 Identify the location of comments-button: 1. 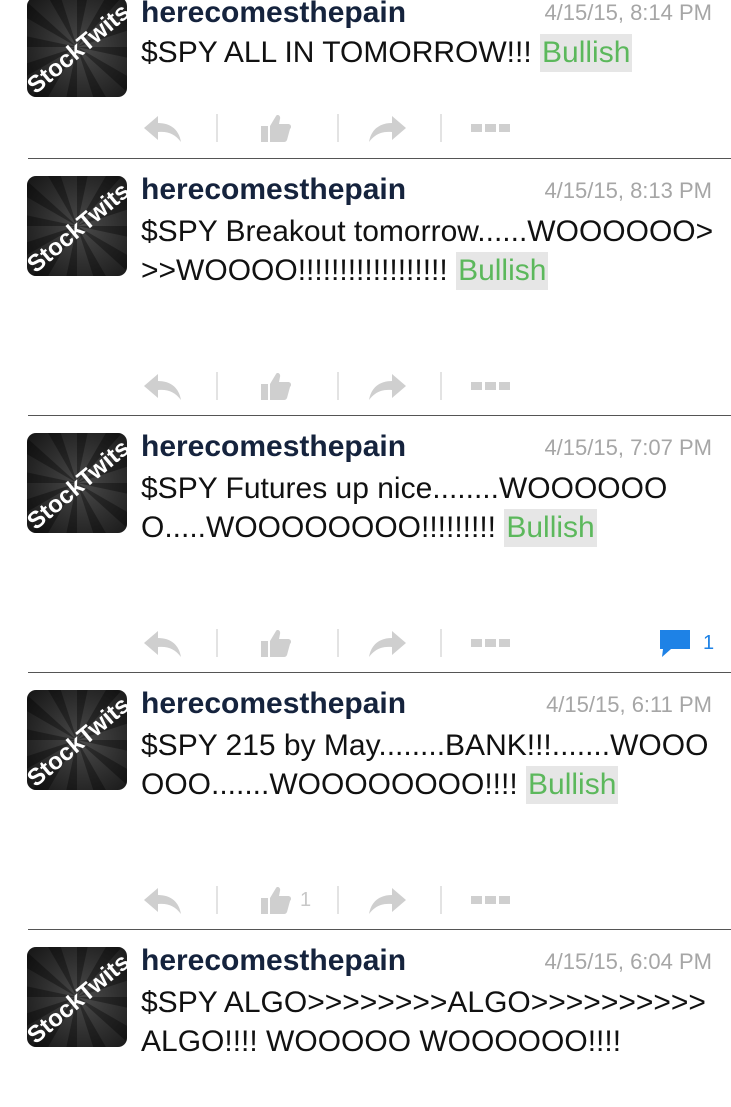
(686, 643).